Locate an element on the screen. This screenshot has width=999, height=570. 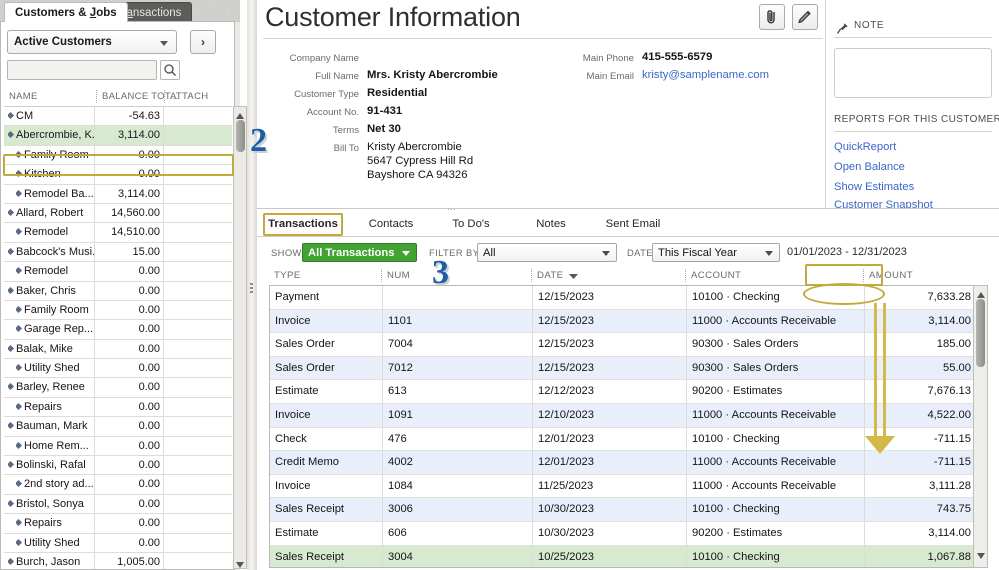
value-main-email: kristy@samplename.com is located at coordinates (705, 75).